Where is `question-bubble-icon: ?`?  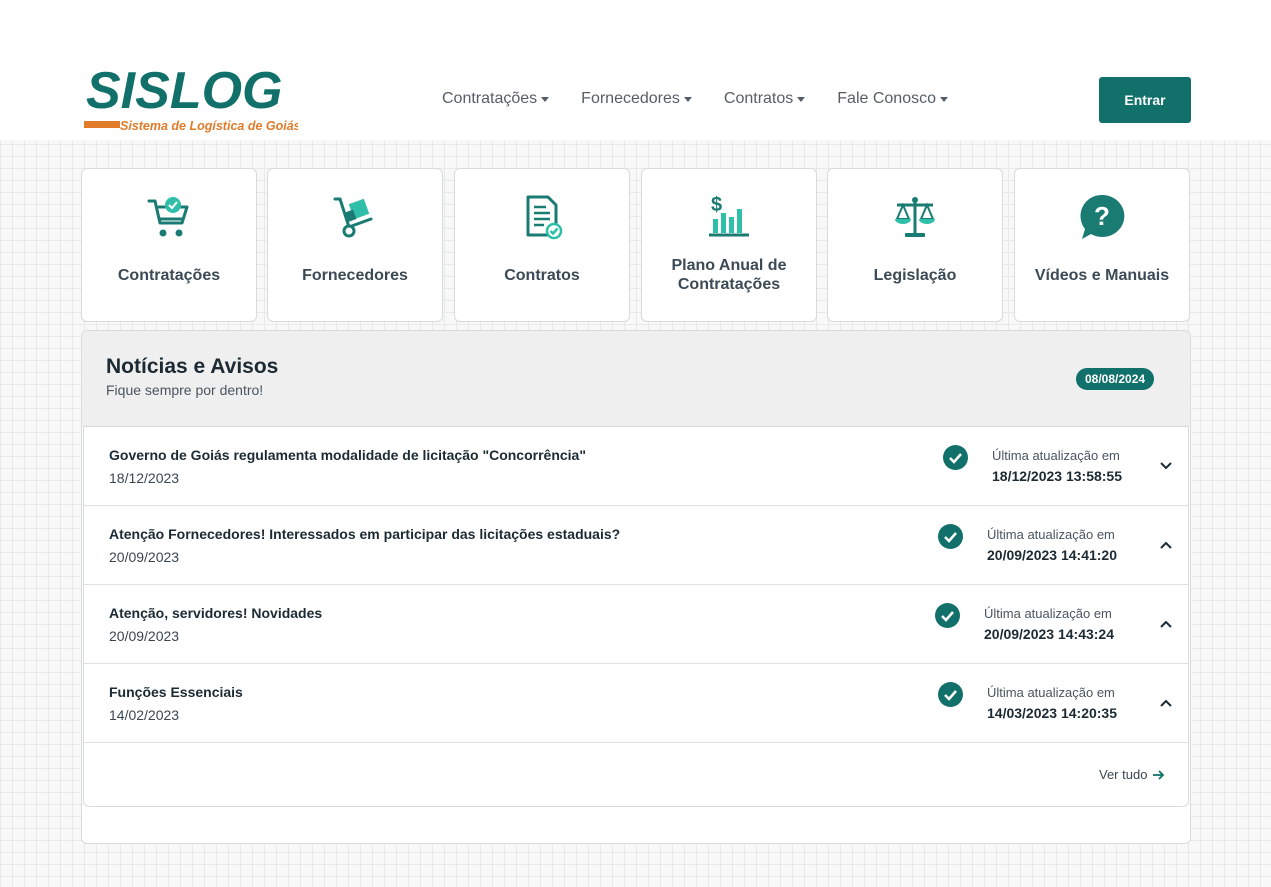
question-bubble-icon: ? is located at coordinates (1102, 216).